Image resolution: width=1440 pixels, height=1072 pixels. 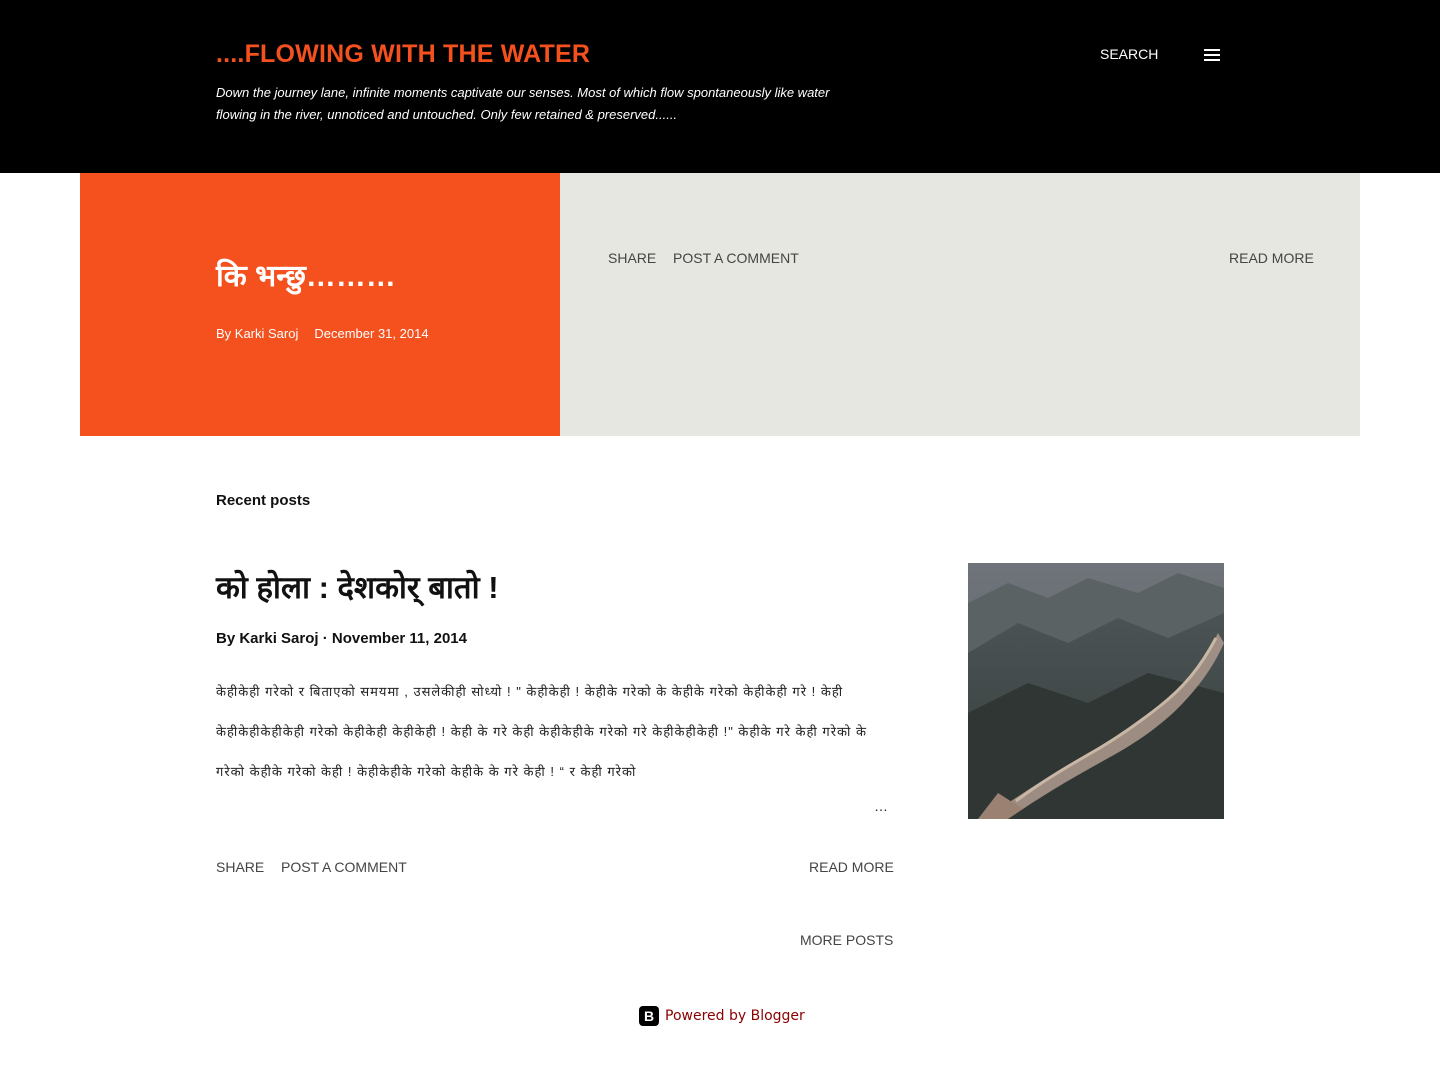 I want to click on featured-post-meta: By Karki Saroj December 31, 2014, so click(x=322, y=333).